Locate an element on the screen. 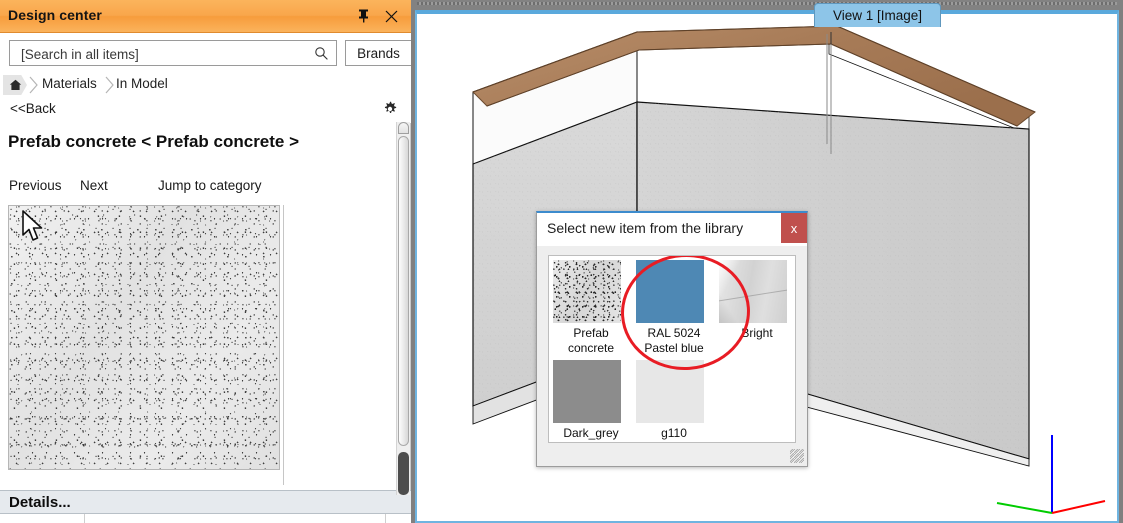 The height and width of the screenshot is (523, 1123). swatch-ral-5024-pastel-blue is located at coordinates (670, 291).